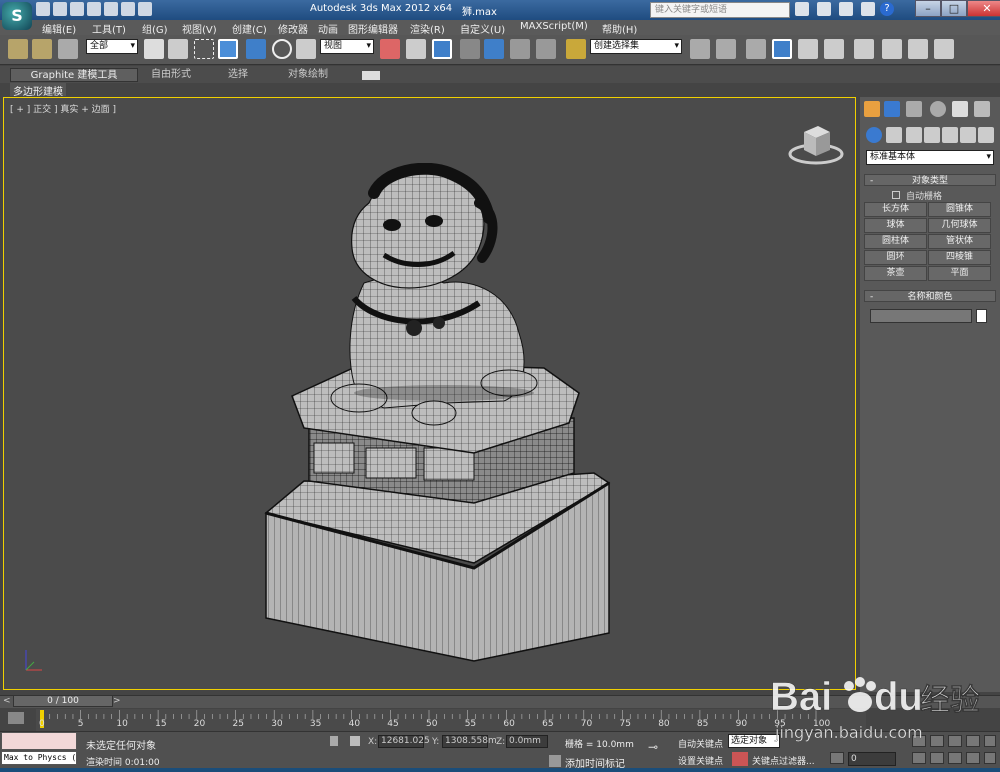 Image resolution: width=1000 pixels, height=772 pixels. I want to click on tab-object-paint: 对象绘制, so click(308, 75).